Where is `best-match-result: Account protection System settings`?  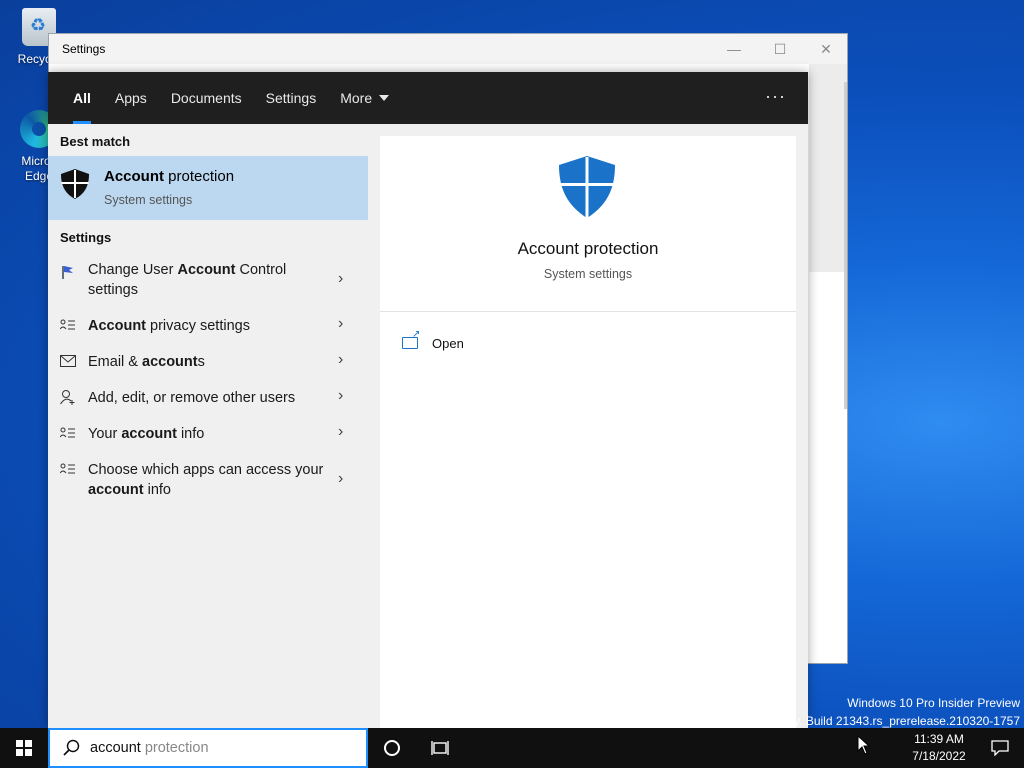 best-match-result: Account protection System settings is located at coordinates (208, 188).